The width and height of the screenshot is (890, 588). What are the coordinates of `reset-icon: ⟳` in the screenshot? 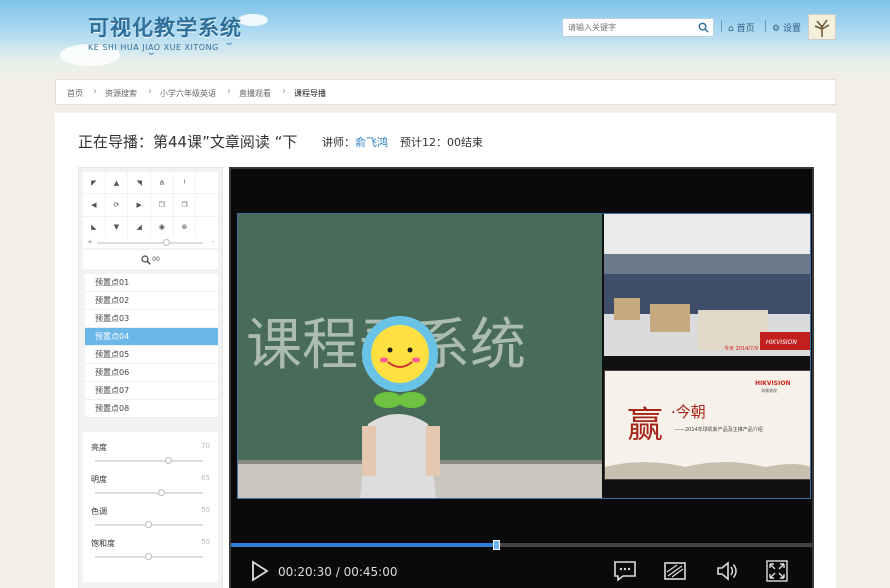 It's located at (116, 205).